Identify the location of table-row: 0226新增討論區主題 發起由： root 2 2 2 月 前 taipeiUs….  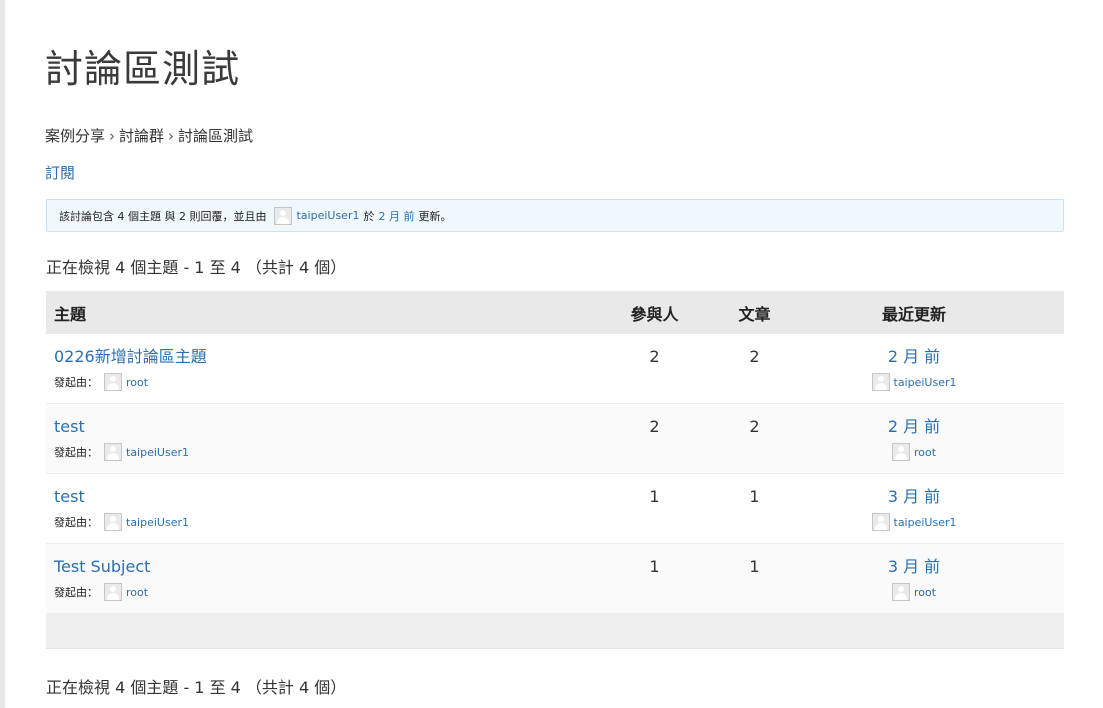
(555, 369).